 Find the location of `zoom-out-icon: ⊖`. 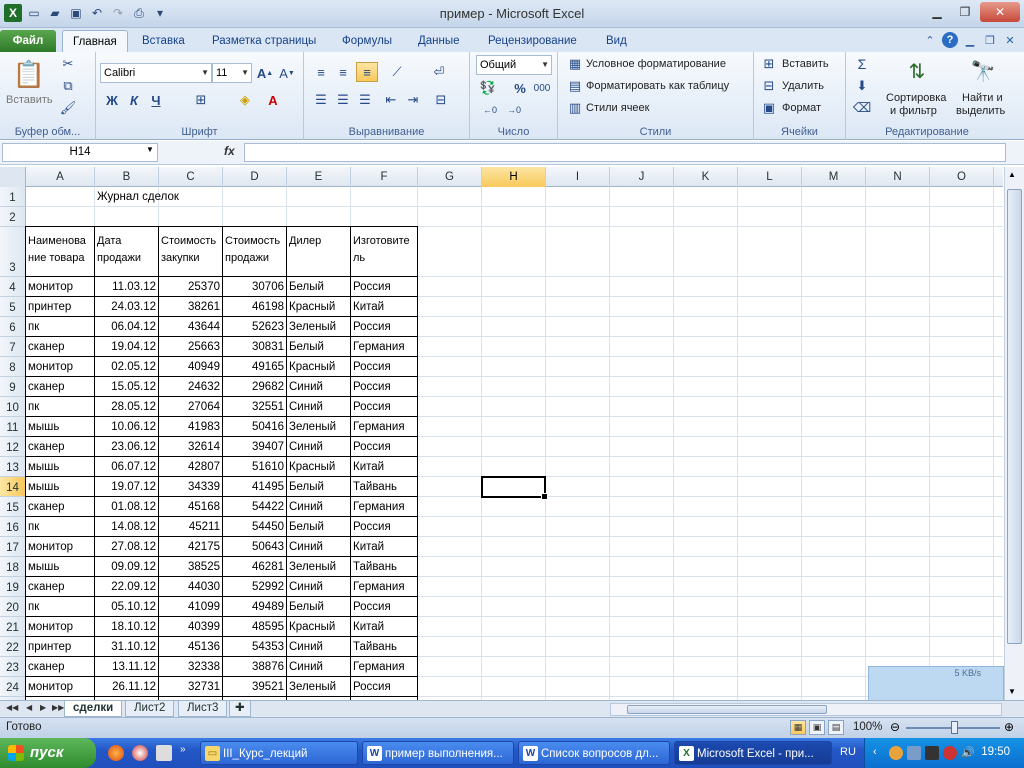

zoom-out-icon: ⊖ is located at coordinates (895, 727).